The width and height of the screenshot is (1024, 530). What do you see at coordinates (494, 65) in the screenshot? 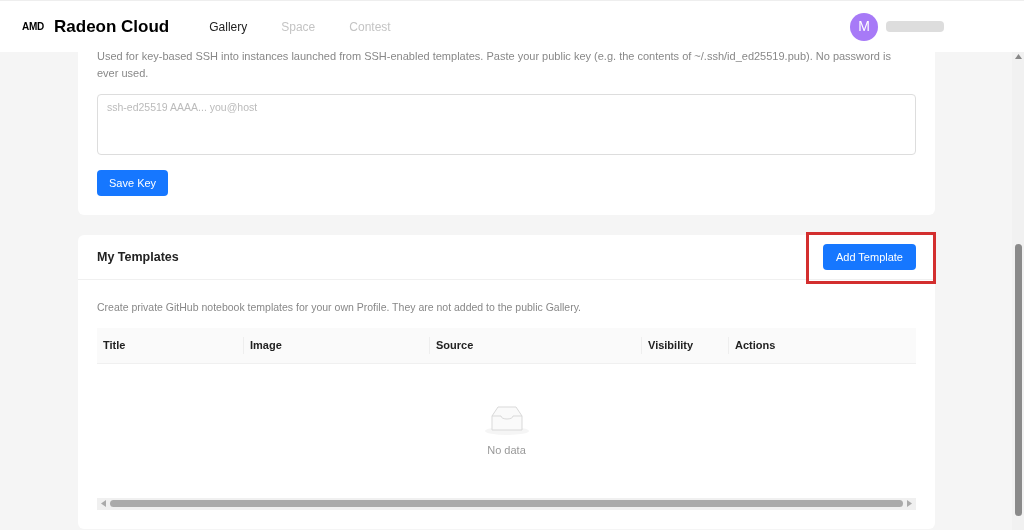
I see `ssh-key-description: Used for key-based SSH into instances launched from SSH-enabled templates. Paste your public key (e.g. the contents of ~/.ssh/id_ed25519.pub). No password is ever used.` at bounding box center [494, 65].